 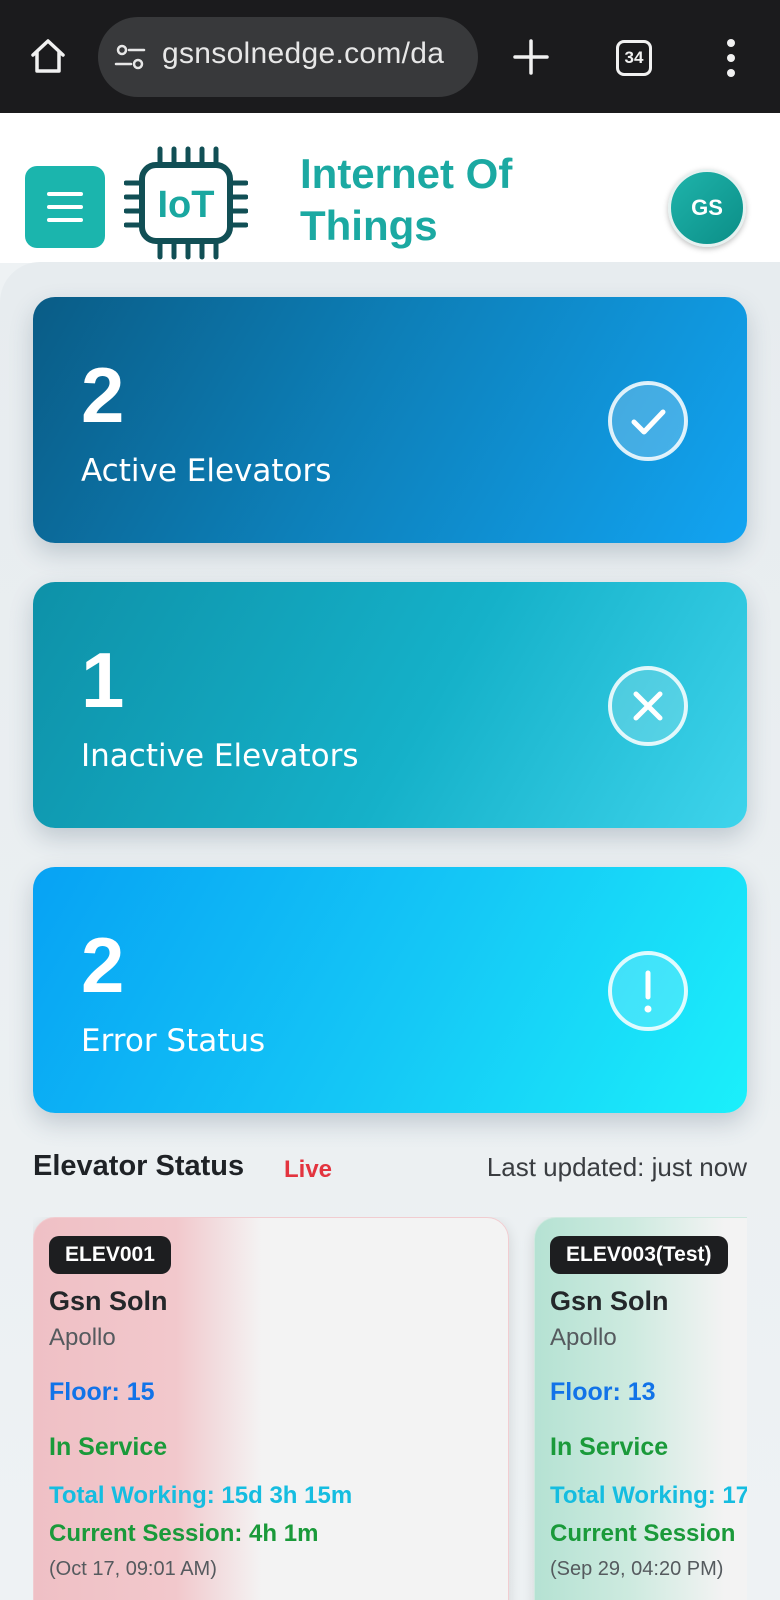 I want to click on address-bar: gsnsolnedge.com/da, so click(x=288, y=57).